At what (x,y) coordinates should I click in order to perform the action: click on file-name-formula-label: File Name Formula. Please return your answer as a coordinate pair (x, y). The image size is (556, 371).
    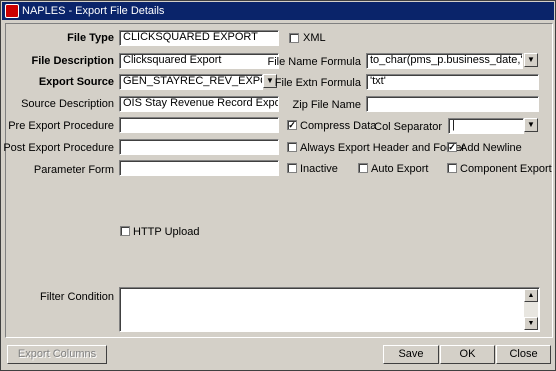
    Looking at the image, I should click on (314, 62).